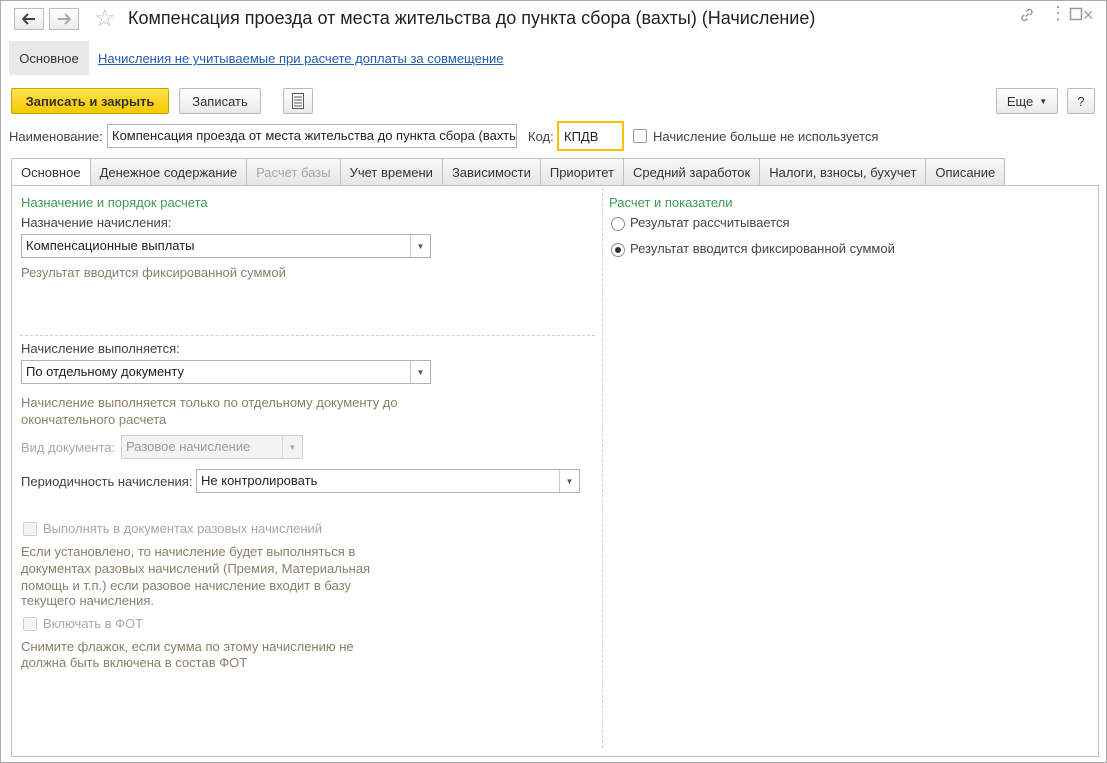  I want to click on tab-description: Описание, so click(966, 172).